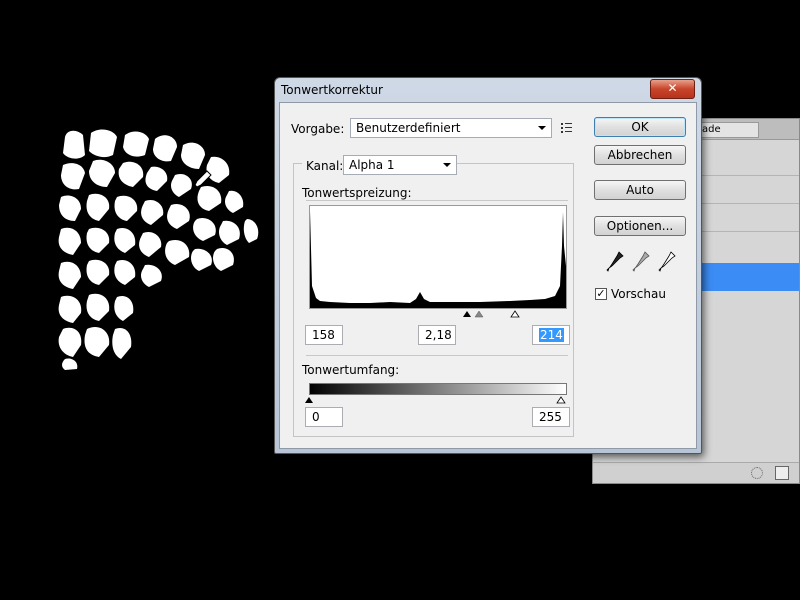  I want to click on output-levels-label: Tonwertumfang:, so click(351, 370).